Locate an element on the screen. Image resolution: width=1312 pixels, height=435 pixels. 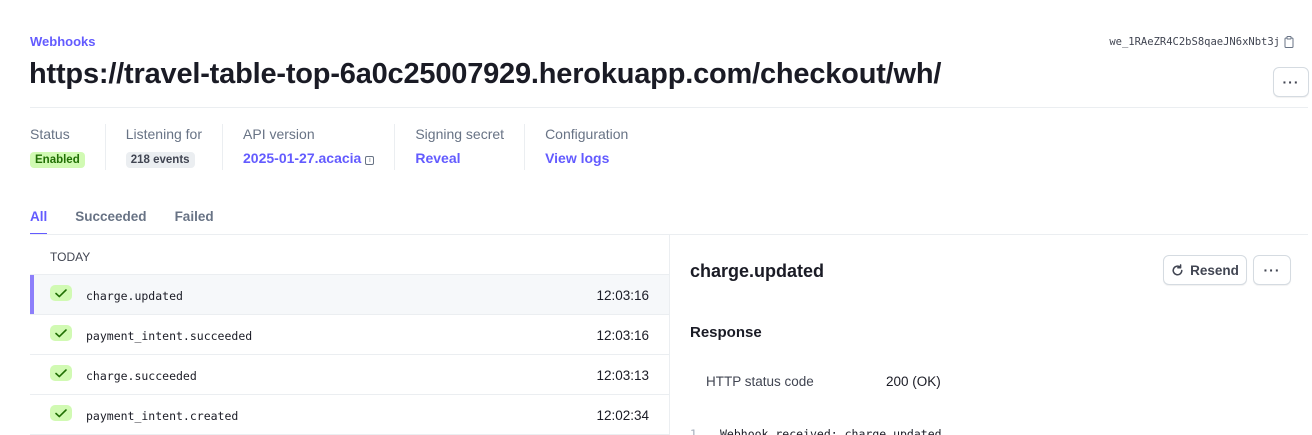
http-status-value: 200 (OK) is located at coordinates (913, 381).